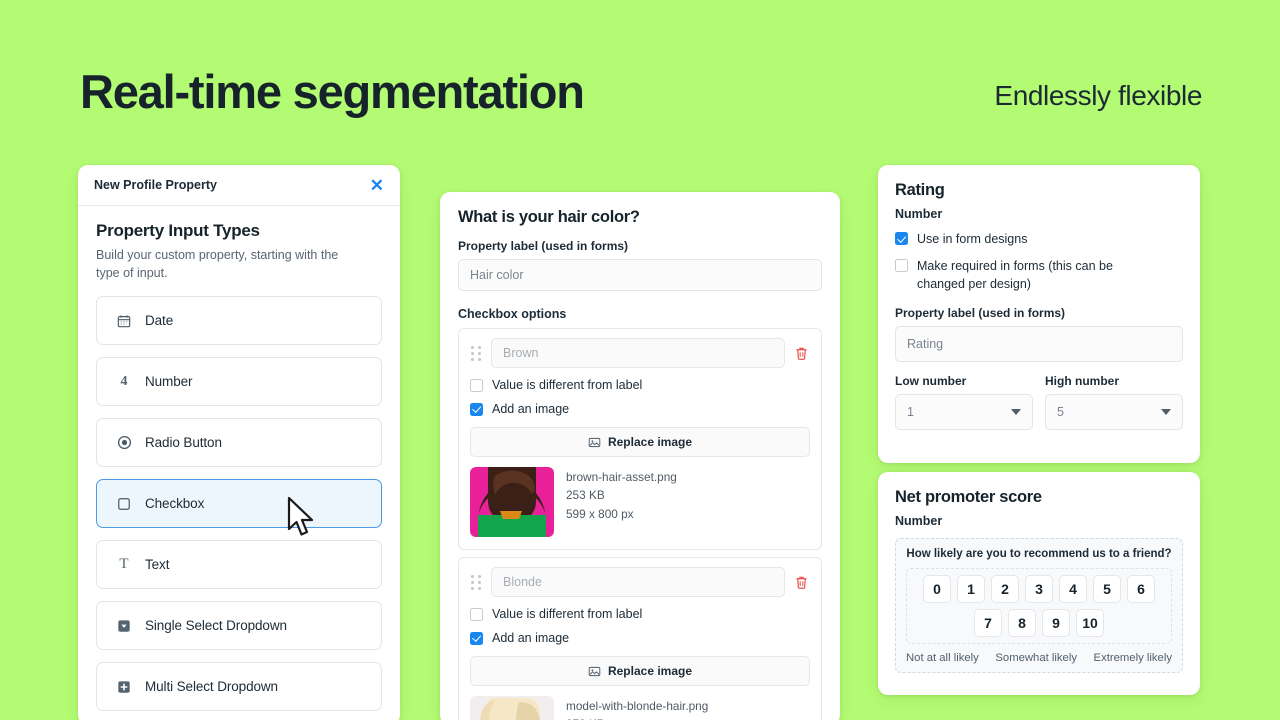  Describe the element at coordinates (124, 626) in the screenshot. I see `single-select-icon` at that location.